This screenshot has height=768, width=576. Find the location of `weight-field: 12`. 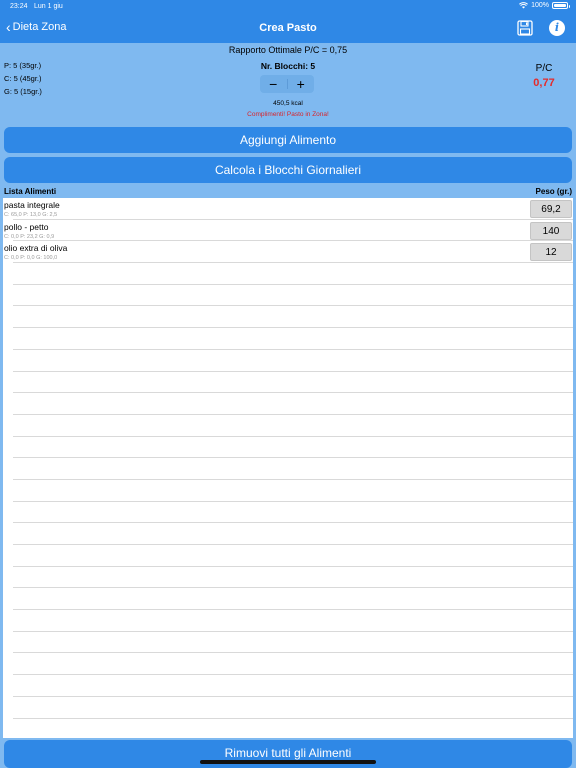

weight-field: 12 is located at coordinates (551, 252).